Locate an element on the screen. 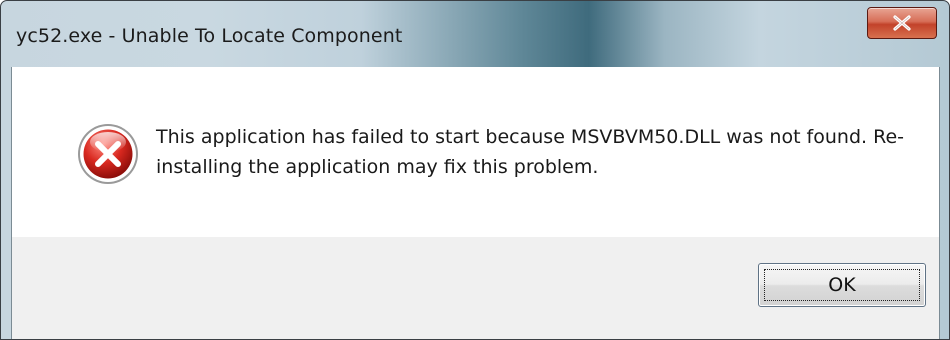  window-title: yc52.exe - Unable To Locate Component is located at coordinates (209, 36).